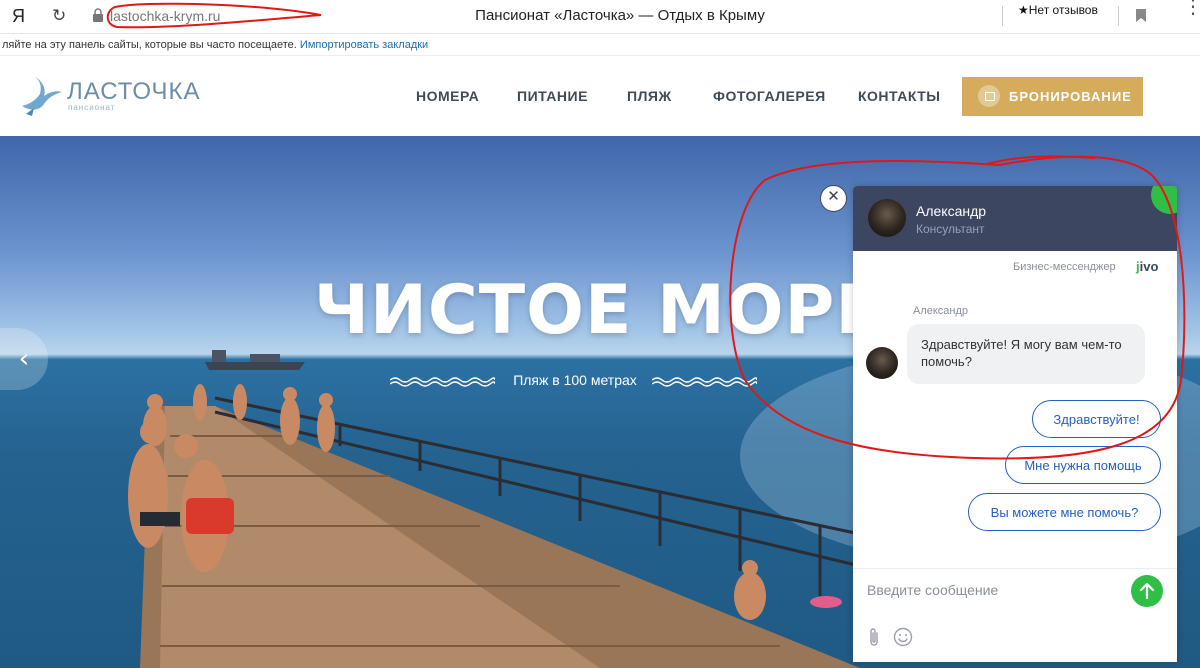 This screenshot has height=668, width=1200. Describe the element at coordinates (41, 97) in the screenshot. I see `swallow-logo-icon` at that location.